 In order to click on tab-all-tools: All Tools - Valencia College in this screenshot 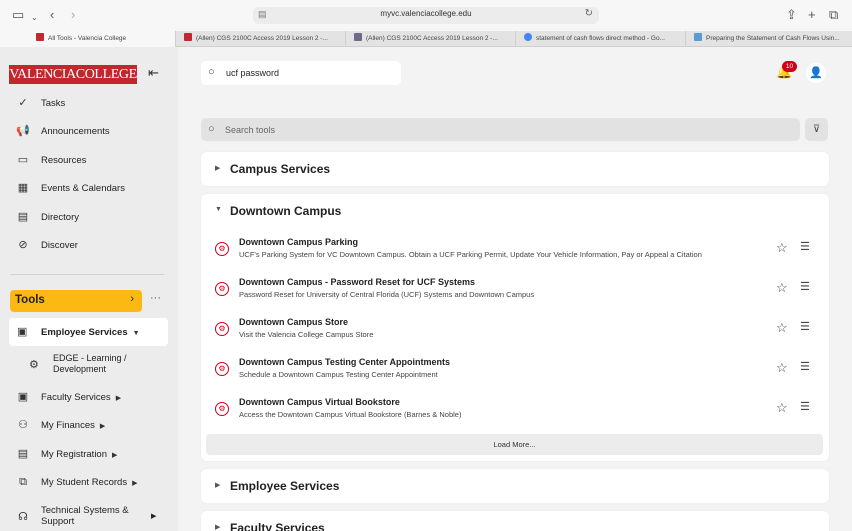, I will do `click(87, 39)`.